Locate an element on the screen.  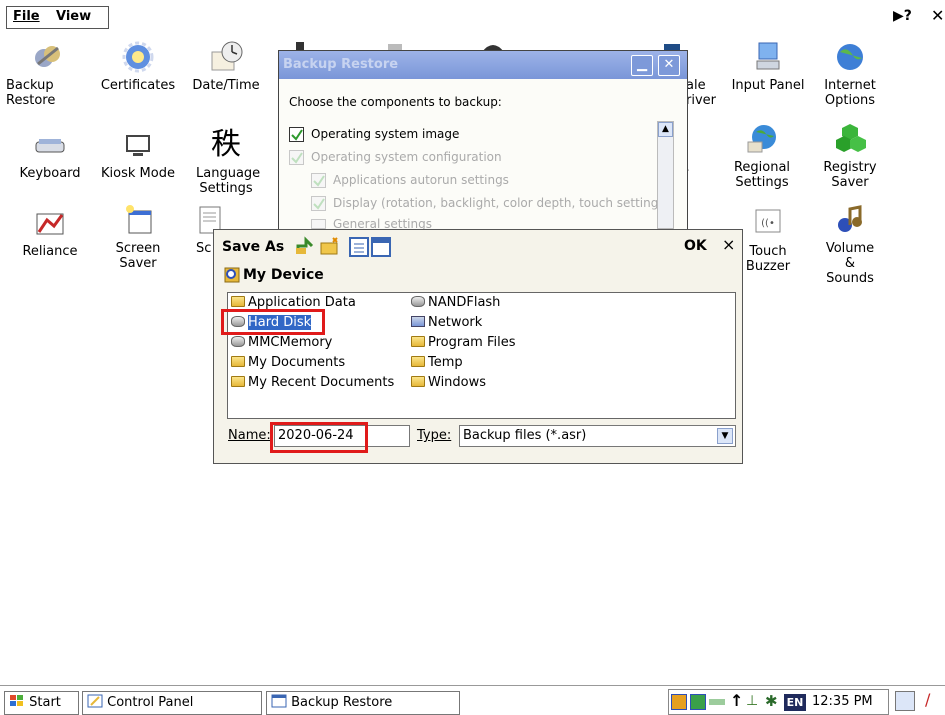
internet-options-icon is located at coordinates (850, 57).